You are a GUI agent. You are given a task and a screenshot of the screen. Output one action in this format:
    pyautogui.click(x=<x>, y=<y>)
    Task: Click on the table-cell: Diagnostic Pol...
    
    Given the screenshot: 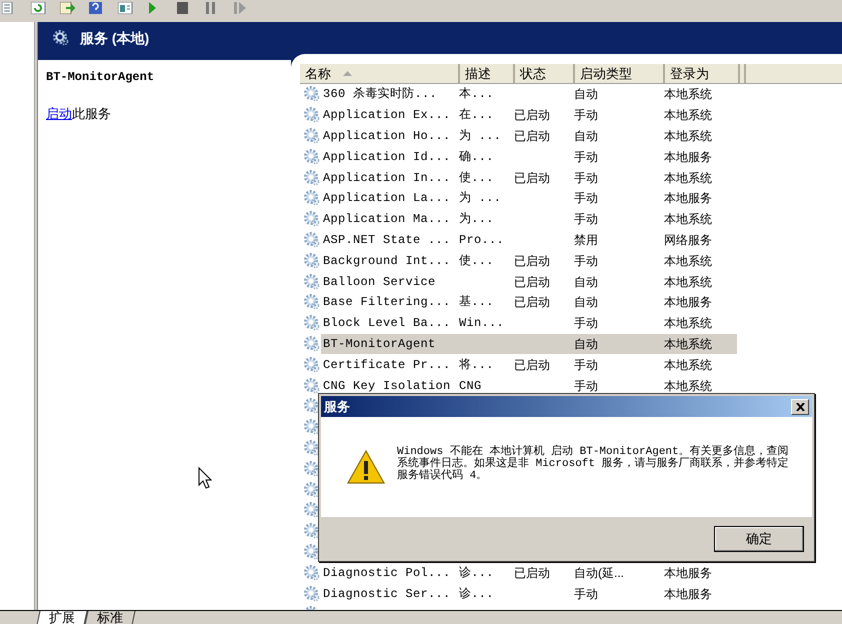 What is the action you would take?
    pyautogui.click(x=387, y=573)
    